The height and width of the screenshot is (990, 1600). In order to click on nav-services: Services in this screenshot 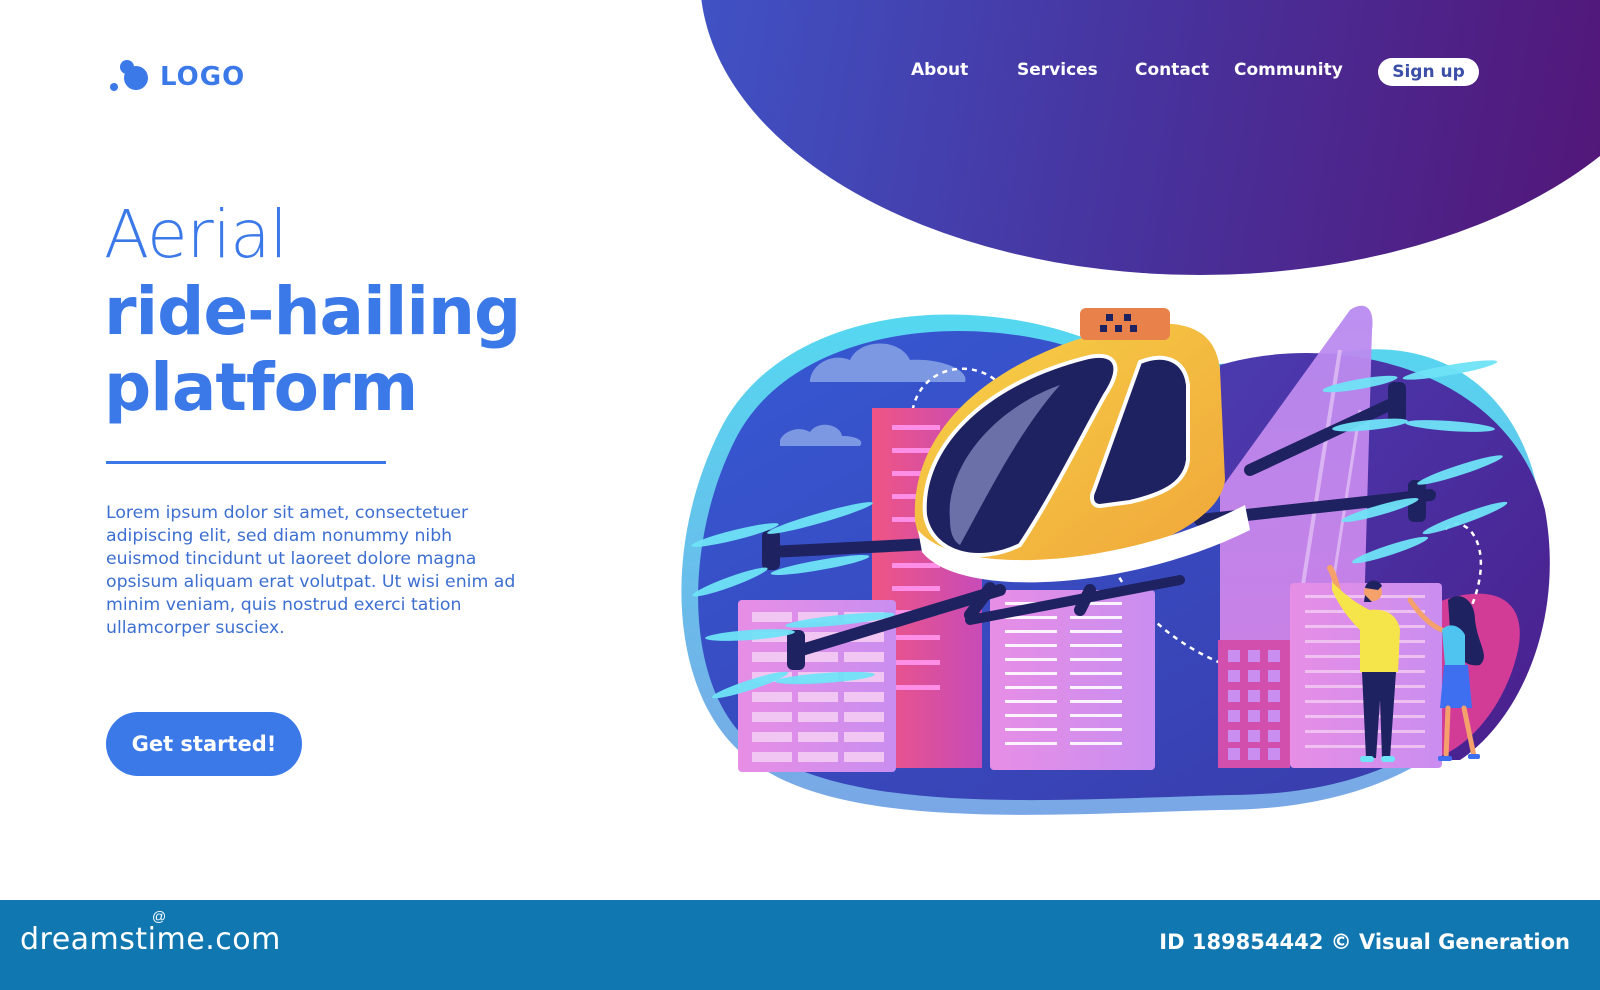, I will do `click(1057, 70)`.